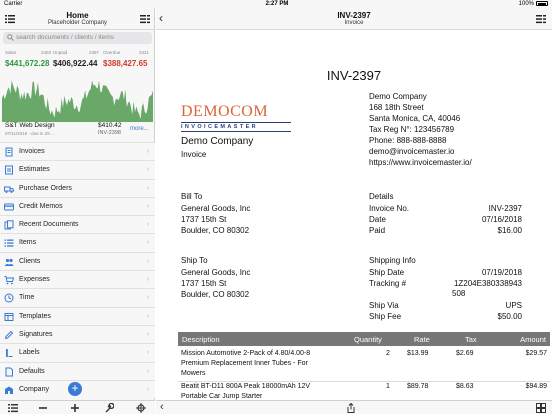 This screenshot has height=414, width=552. Describe the element at coordinates (77, 187) in the screenshot. I see `sidebar-item-purchase-orders: Purchase Orders ›` at that location.